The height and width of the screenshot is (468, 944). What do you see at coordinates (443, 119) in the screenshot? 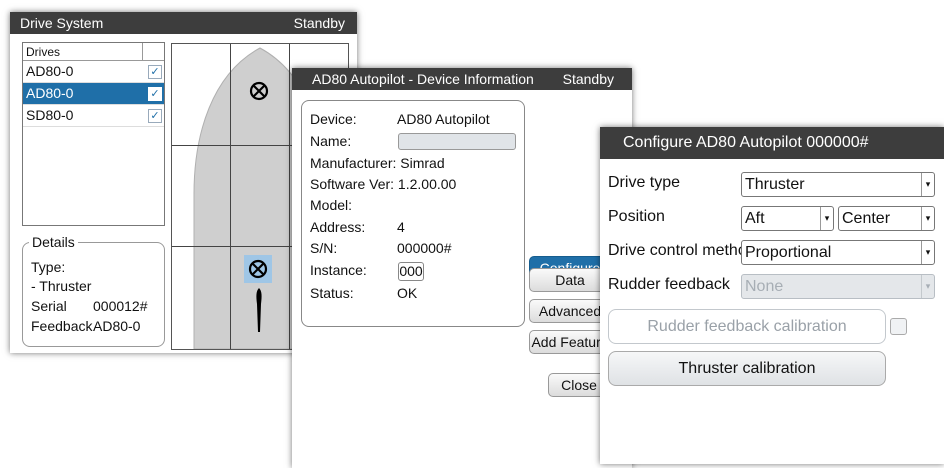
I see `device-value: AD80 Autopilot` at bounding box center [443, 119].